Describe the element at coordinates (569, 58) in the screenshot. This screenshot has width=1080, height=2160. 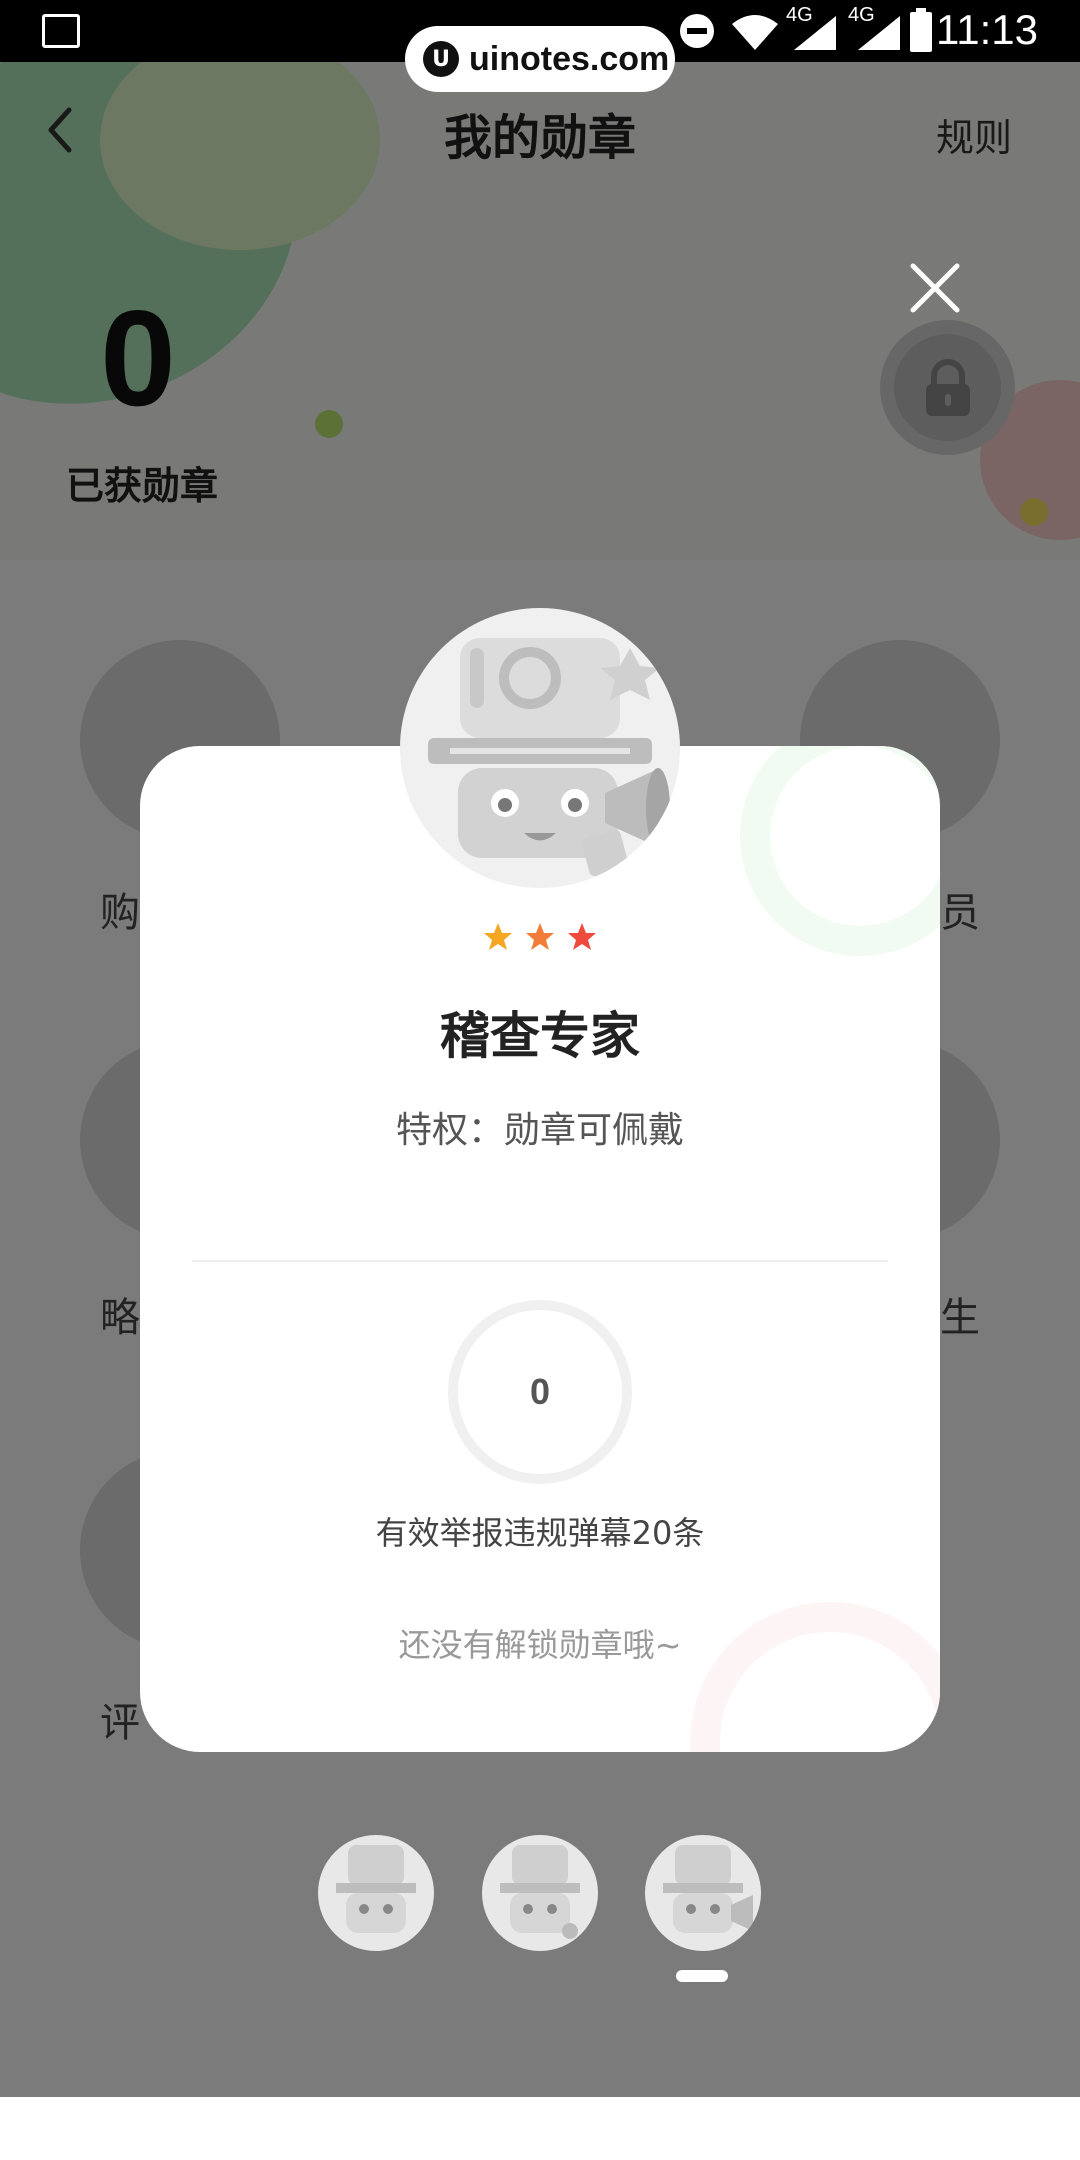
I see `watermark-text: uinotes.com` at that location.